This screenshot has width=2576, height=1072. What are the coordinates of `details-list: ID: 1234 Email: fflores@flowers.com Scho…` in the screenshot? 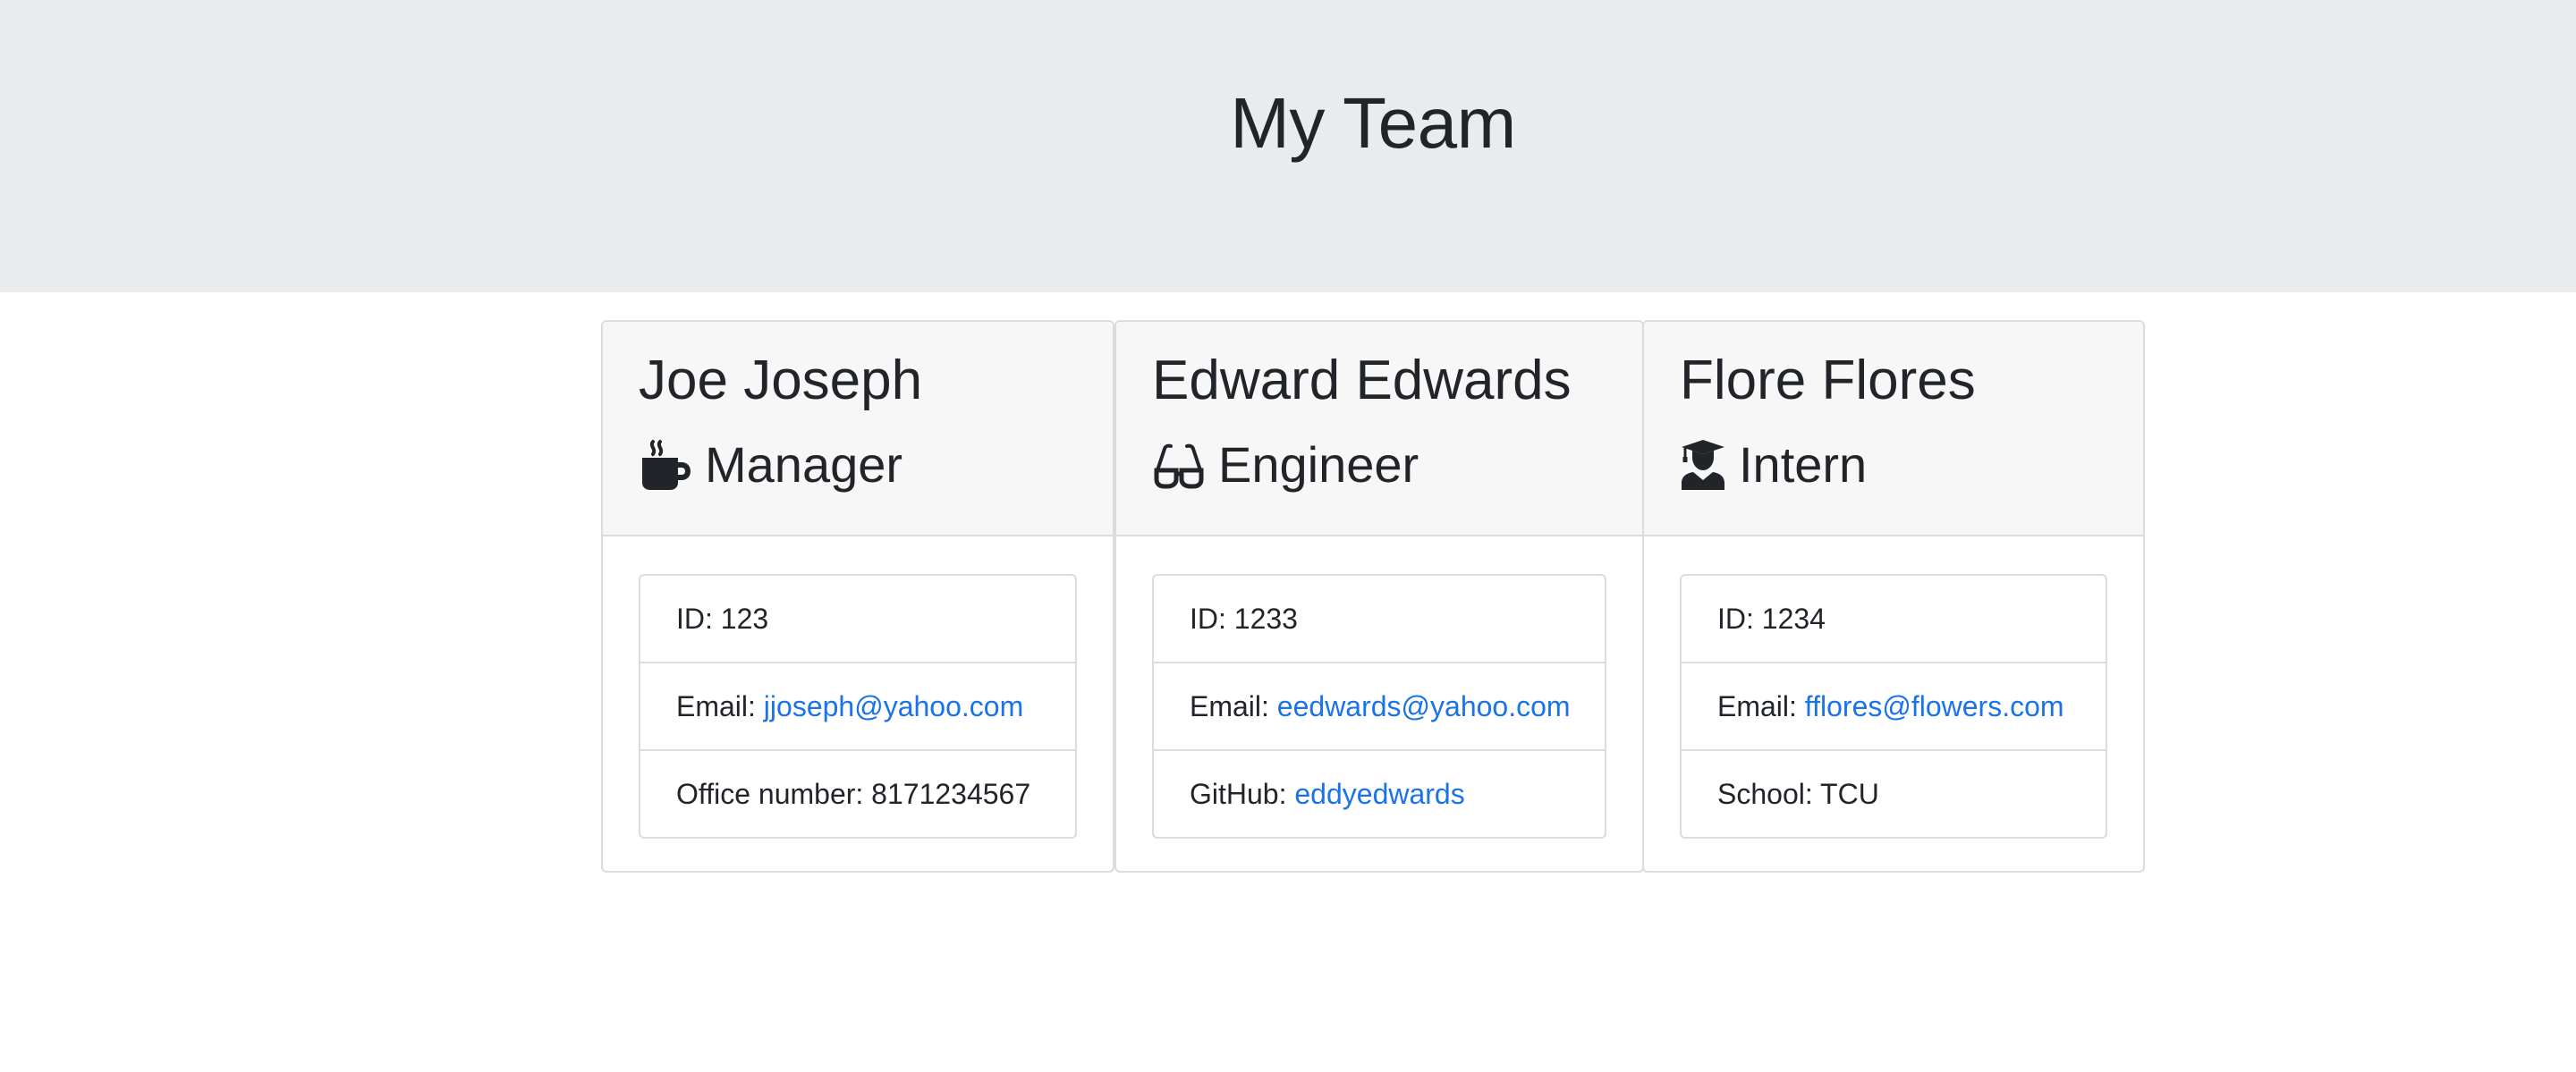 It's located at (1893, 707).